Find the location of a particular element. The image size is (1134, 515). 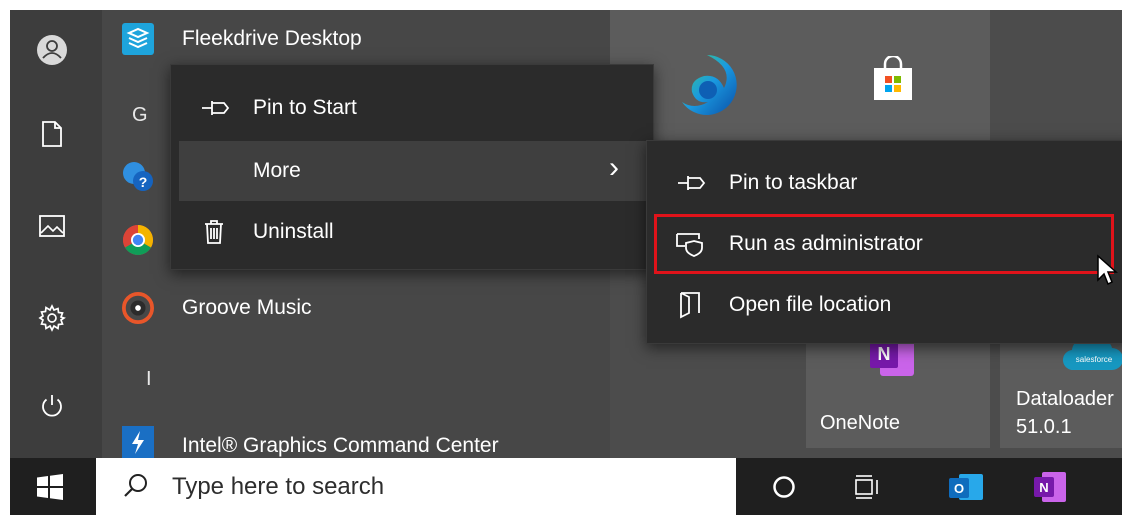

pin-to-taskbar-menu-item: Pin to taskbar is located at coordinates (884, 183).